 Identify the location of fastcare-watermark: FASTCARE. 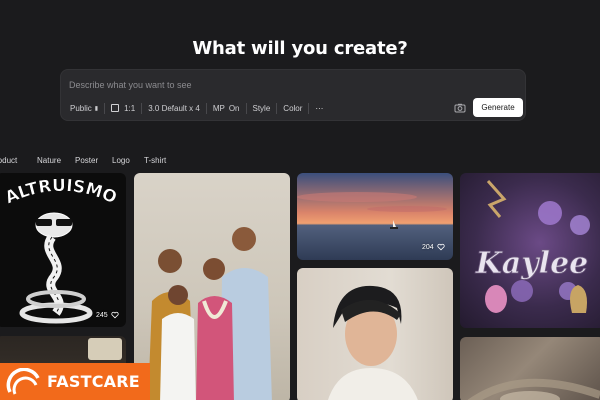
(75, 381).